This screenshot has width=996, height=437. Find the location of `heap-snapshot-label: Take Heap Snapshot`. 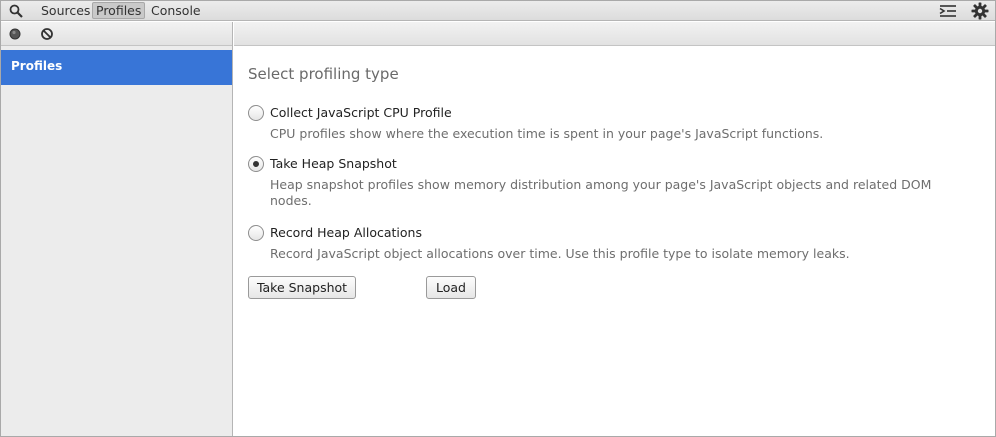

heap-snapshot-label: Take Heap Snapshot is located at coordinates (333, 164).